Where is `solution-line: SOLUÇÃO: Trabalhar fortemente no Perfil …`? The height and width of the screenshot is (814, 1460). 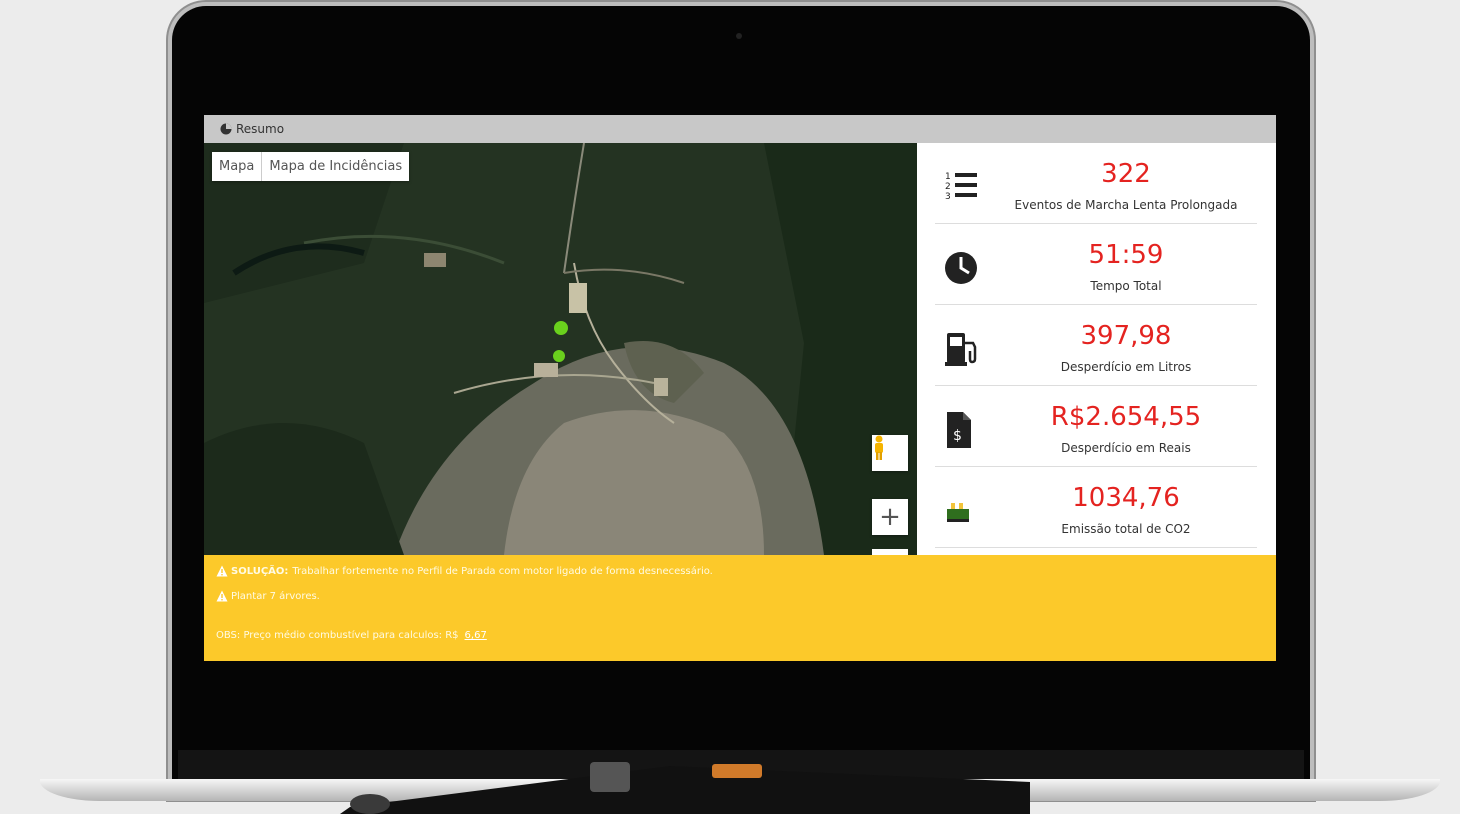
solution-line: SOLUÇÃO: Trabalhar fortemente no Perfil … is located at coordinates (464, 571).